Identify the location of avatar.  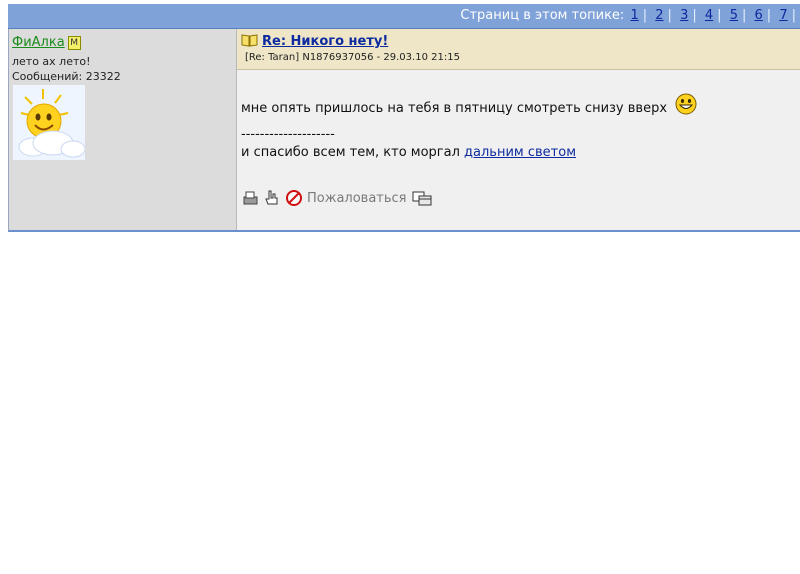
(49, 122).